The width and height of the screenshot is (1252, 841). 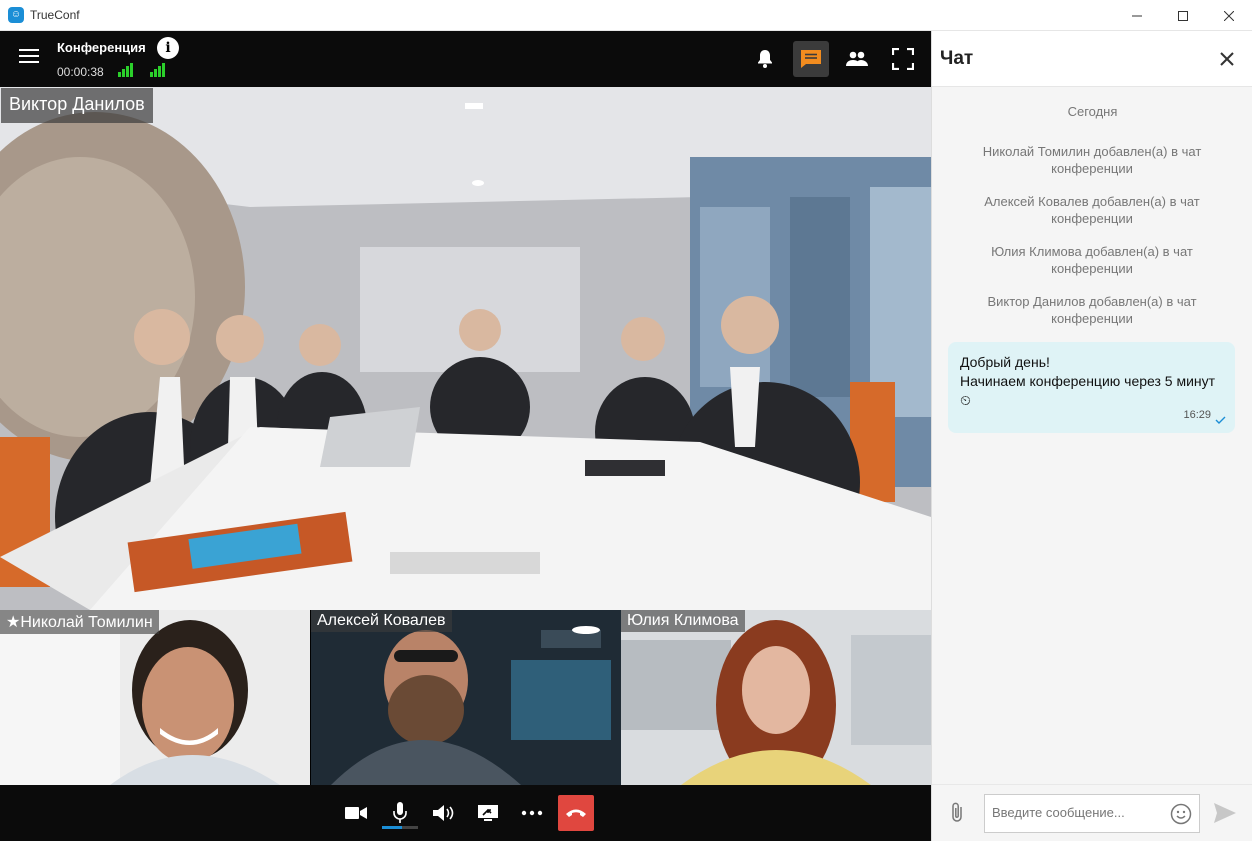 I want to click on participant-name-tag: Юлия Климова, so click(x=683, y=621).